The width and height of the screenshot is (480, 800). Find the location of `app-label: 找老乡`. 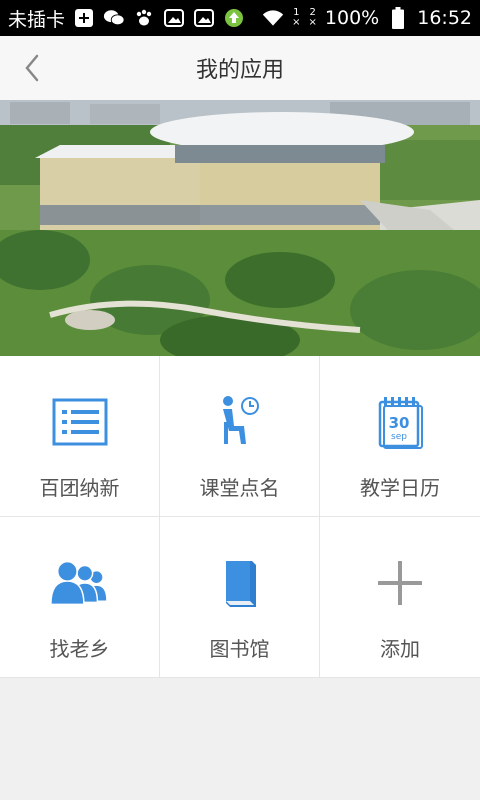

app-label: 找老乡 is located at coordinates (79, 649).